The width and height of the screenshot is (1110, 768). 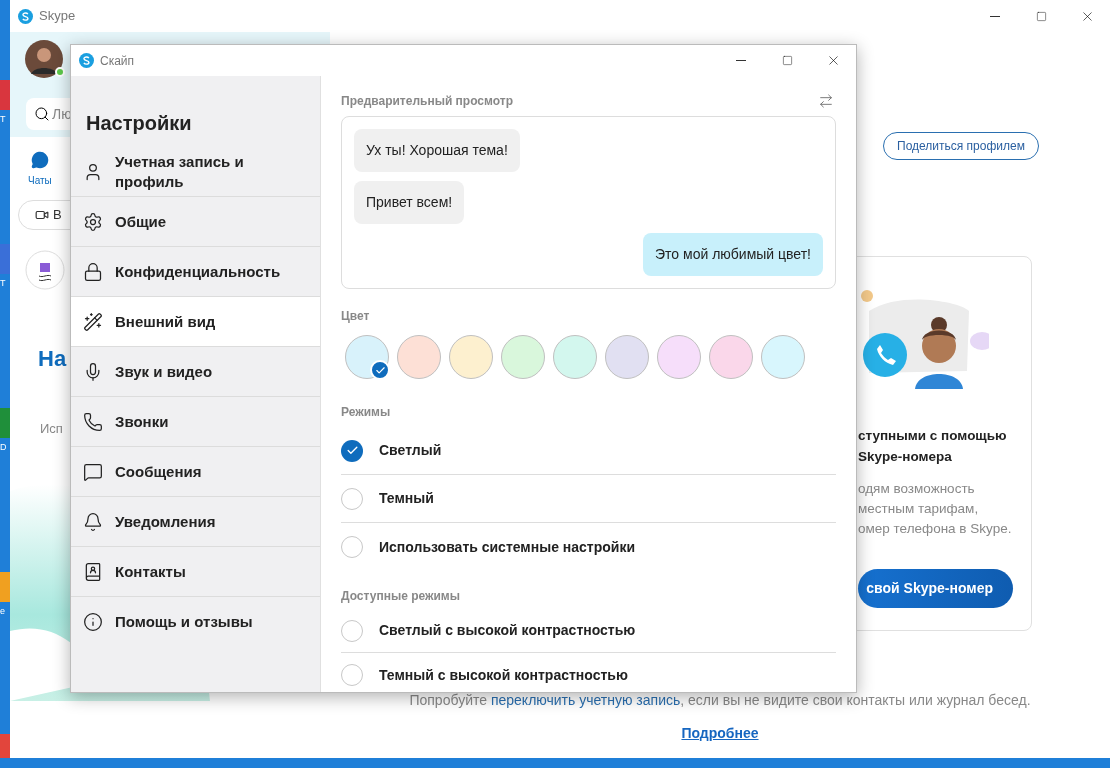 What do you see at coordinates (409, 202) in the screenshot?
I see `chat-bubble: Привет всем!` at bounding box center [409, 202].